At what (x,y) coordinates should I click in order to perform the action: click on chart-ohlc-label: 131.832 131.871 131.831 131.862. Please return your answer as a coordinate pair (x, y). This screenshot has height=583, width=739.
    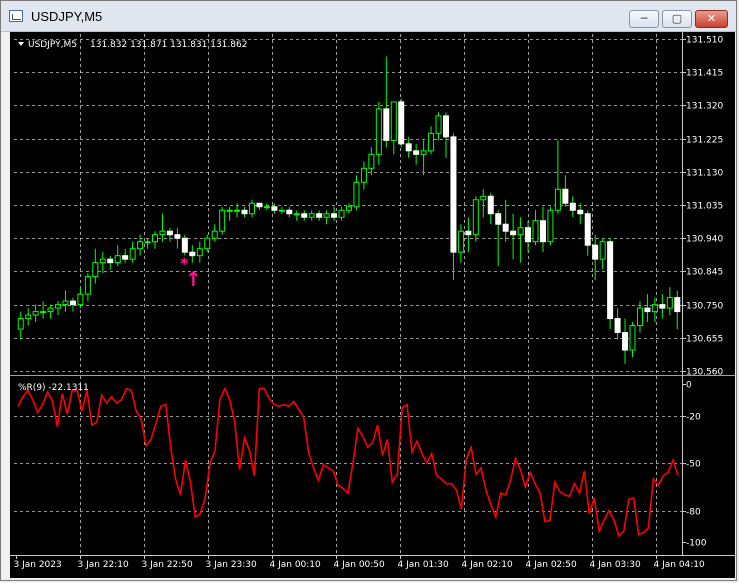
    Looking at the image, I should click on (168, 45).